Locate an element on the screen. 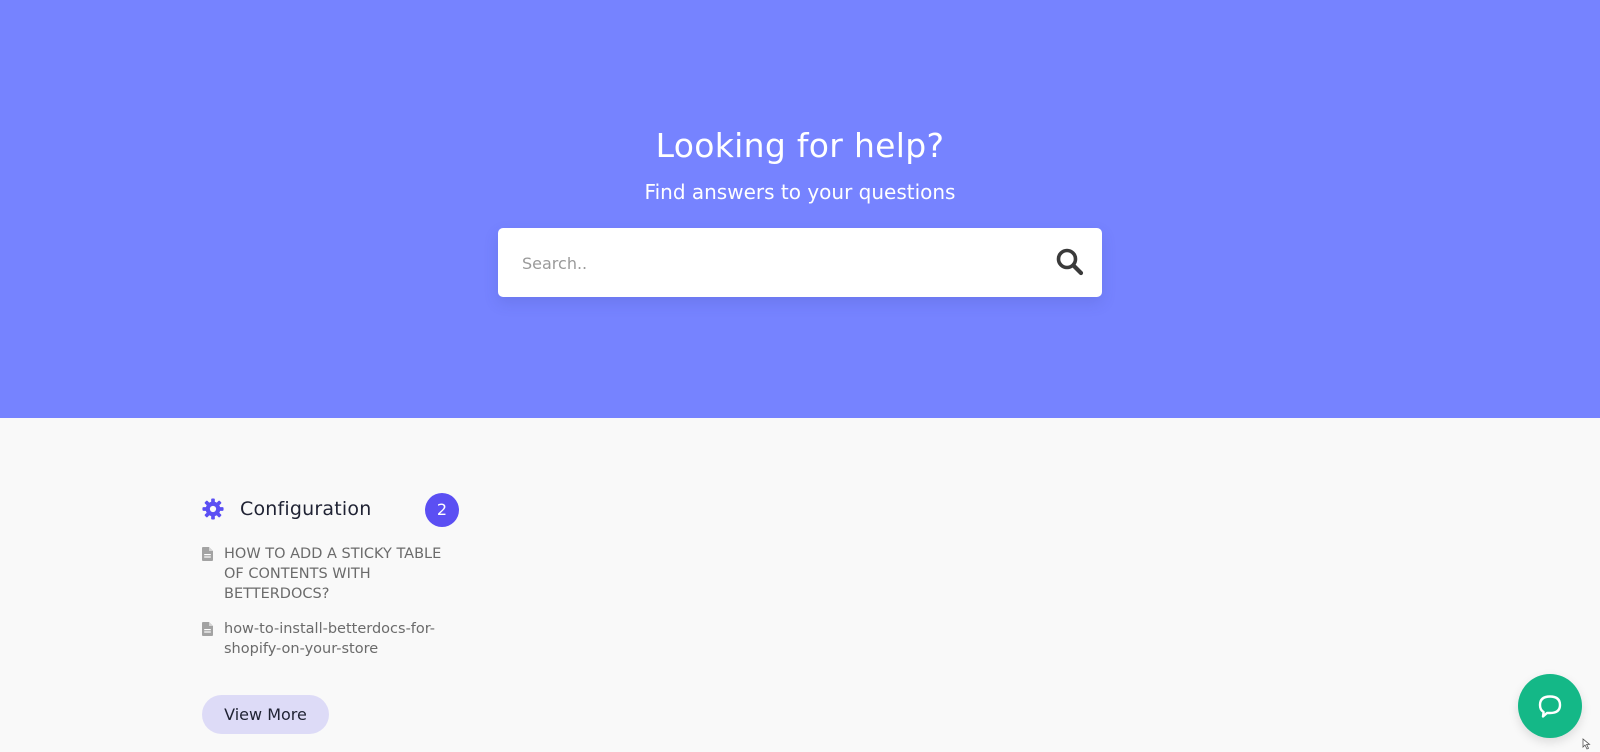 The image size is (1600, 752). chat-bubble-icon is located at coordinates (1550, 706).